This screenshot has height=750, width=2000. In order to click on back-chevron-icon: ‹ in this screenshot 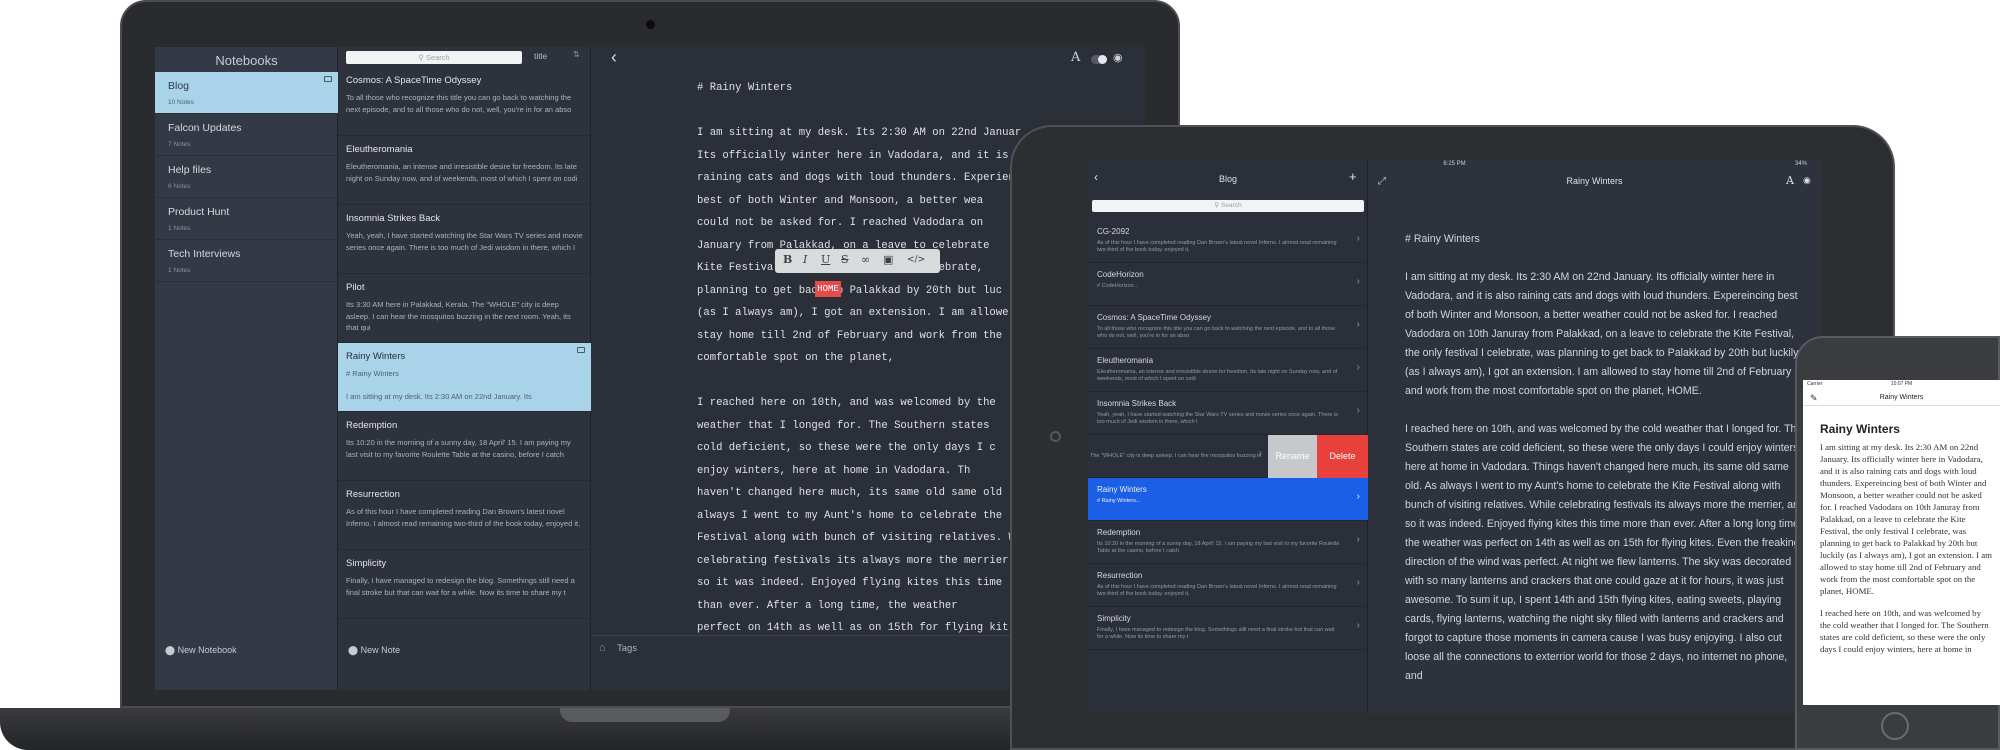, I will do `click(614, 57)`.